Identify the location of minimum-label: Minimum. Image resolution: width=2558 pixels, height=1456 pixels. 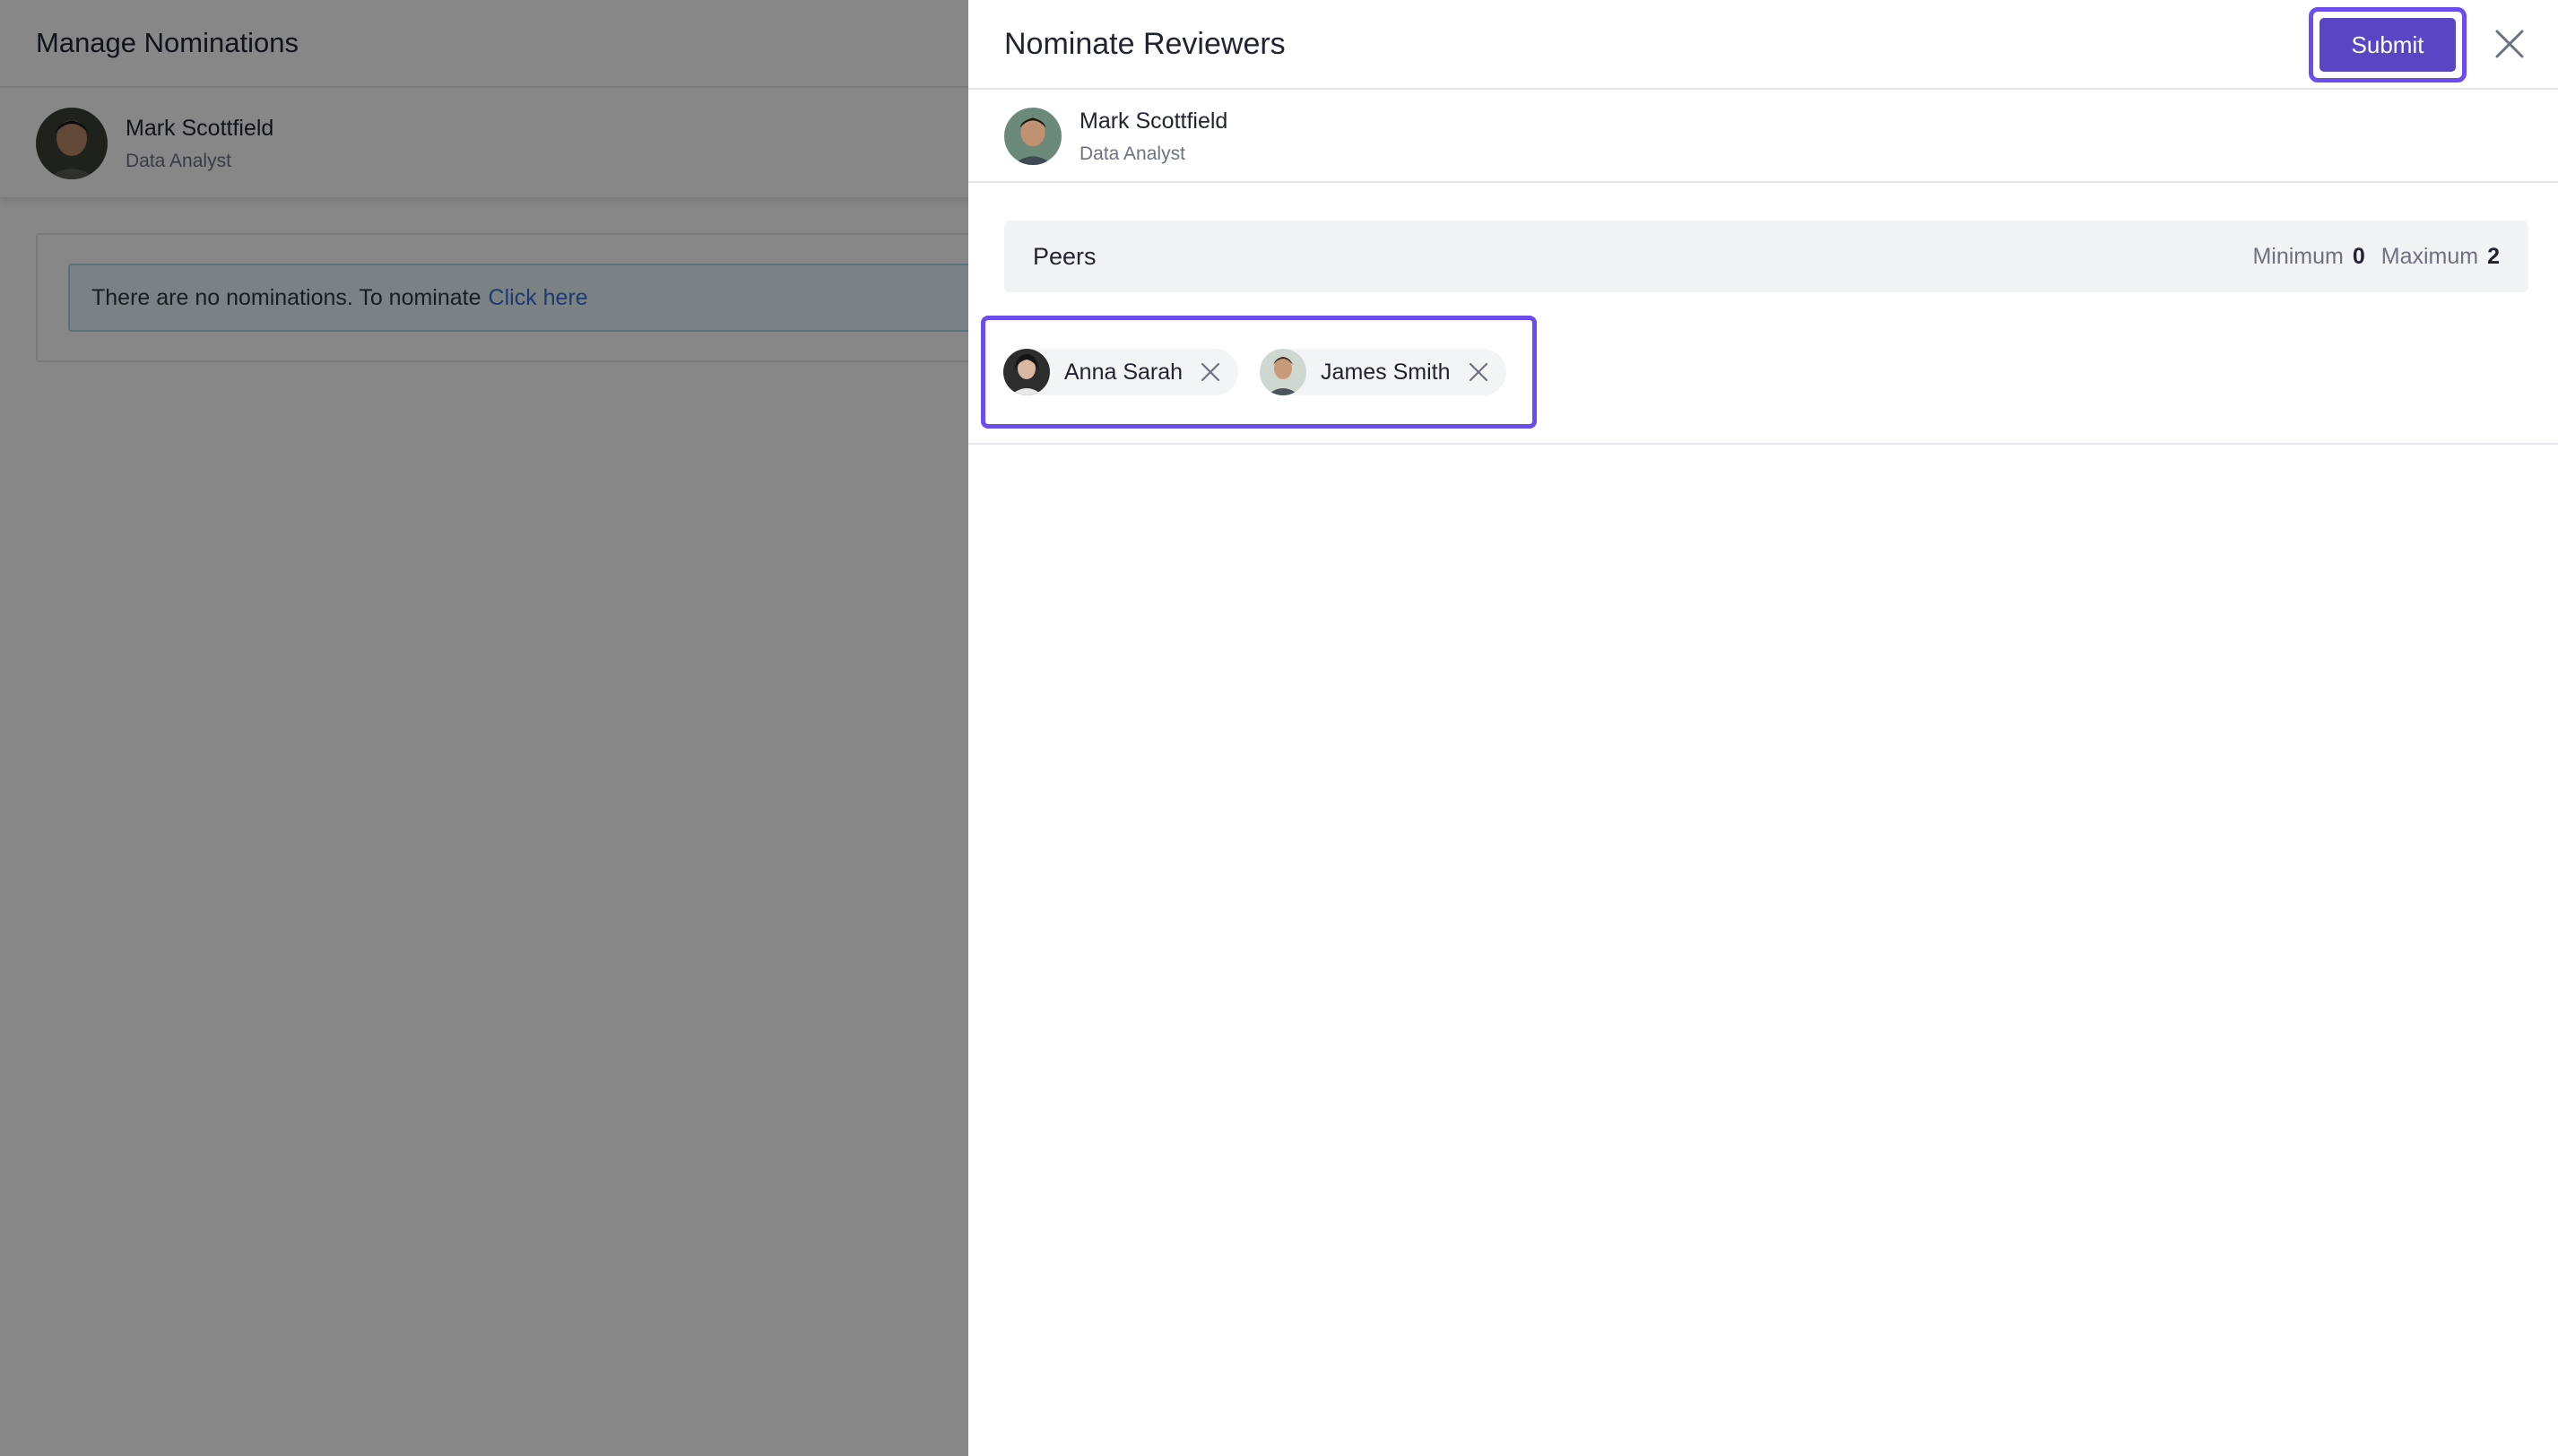
(2298, 256).